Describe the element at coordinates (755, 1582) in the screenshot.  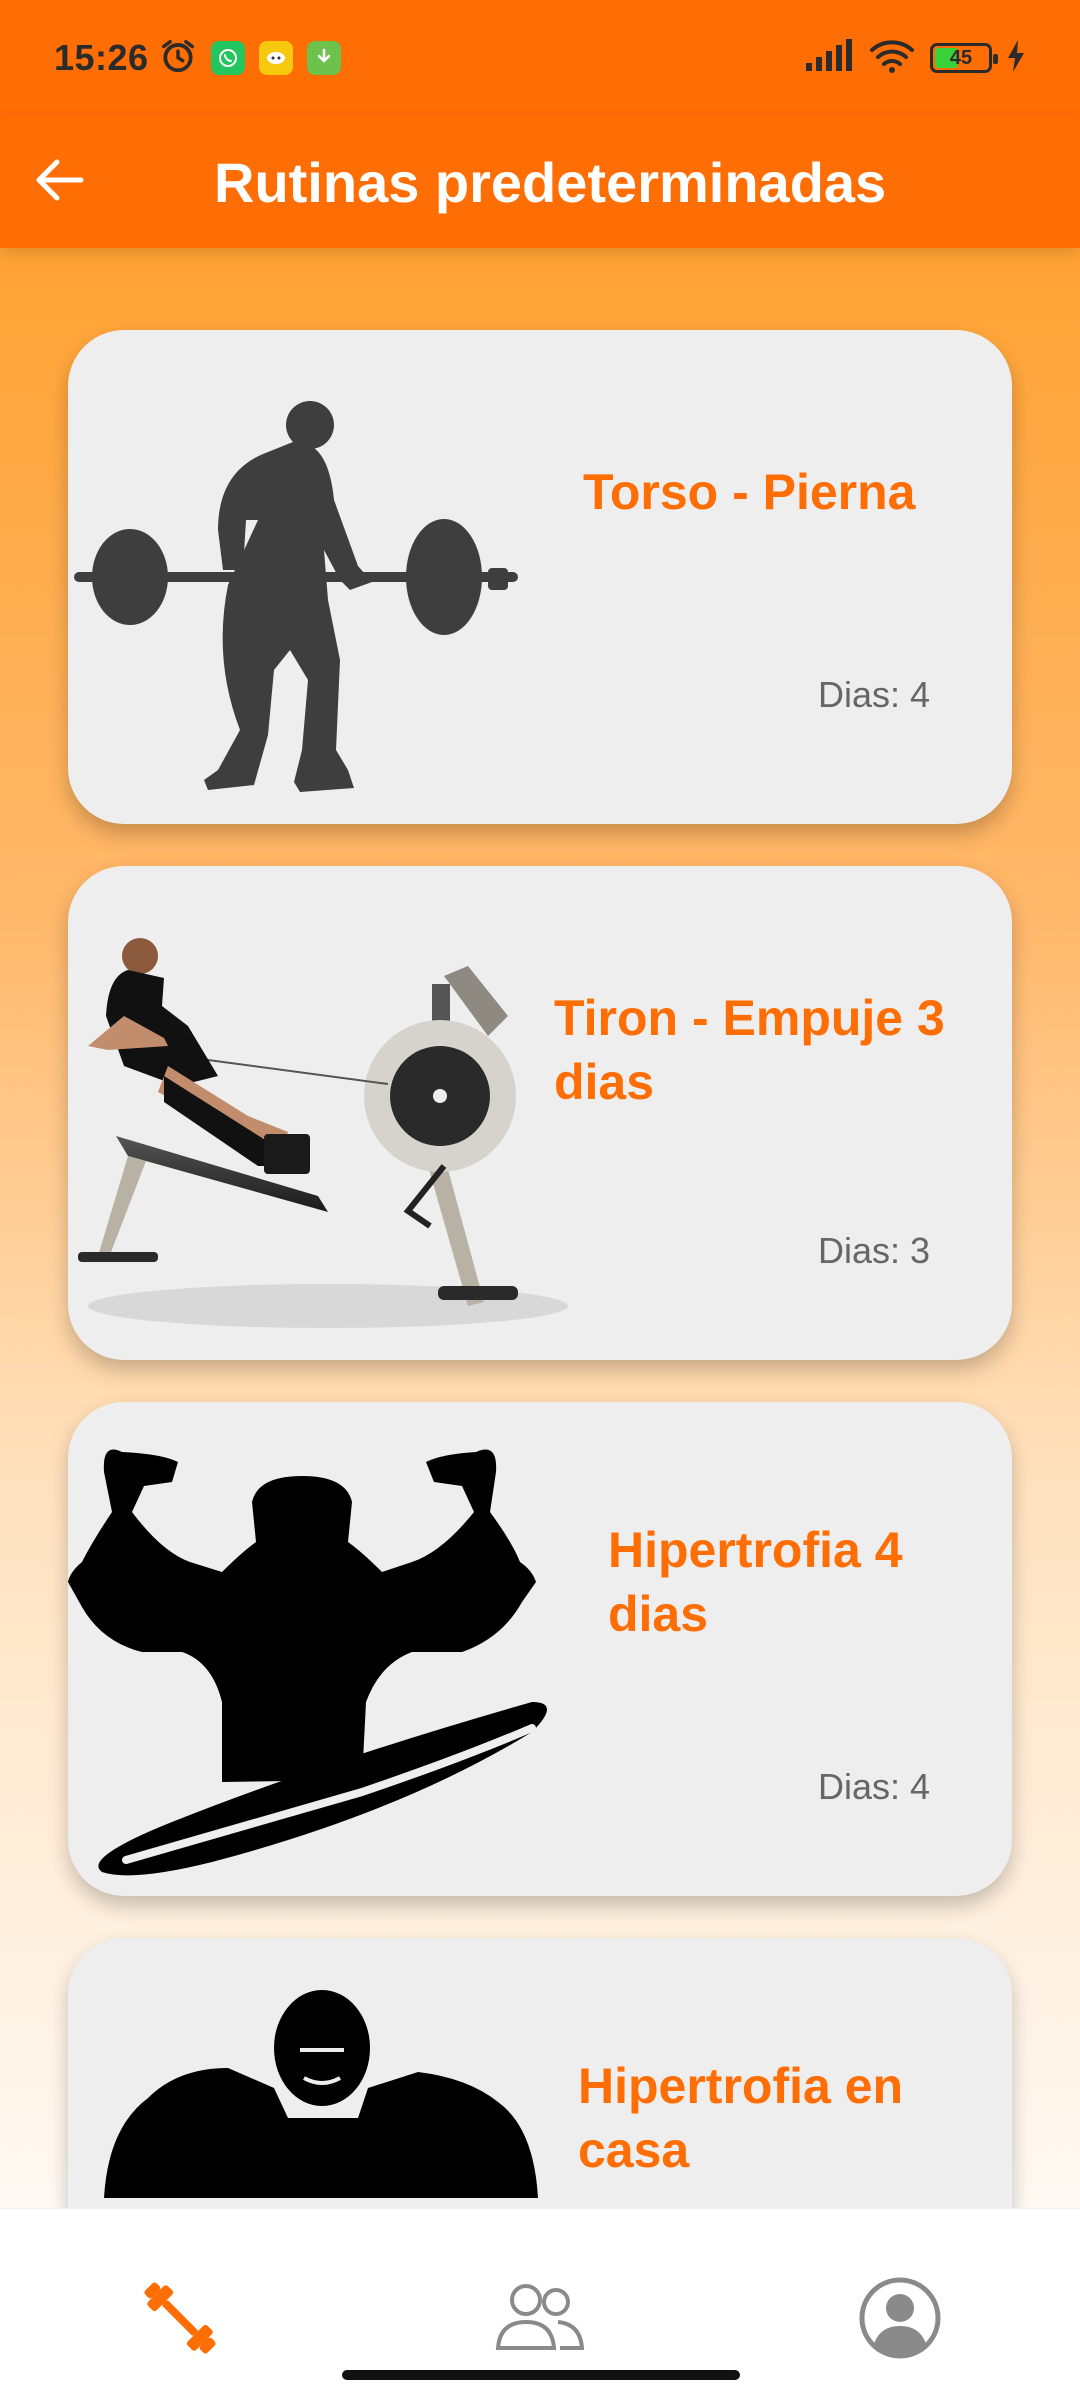
I see `routine-title: Hipertrofia 4 dias` at that location.